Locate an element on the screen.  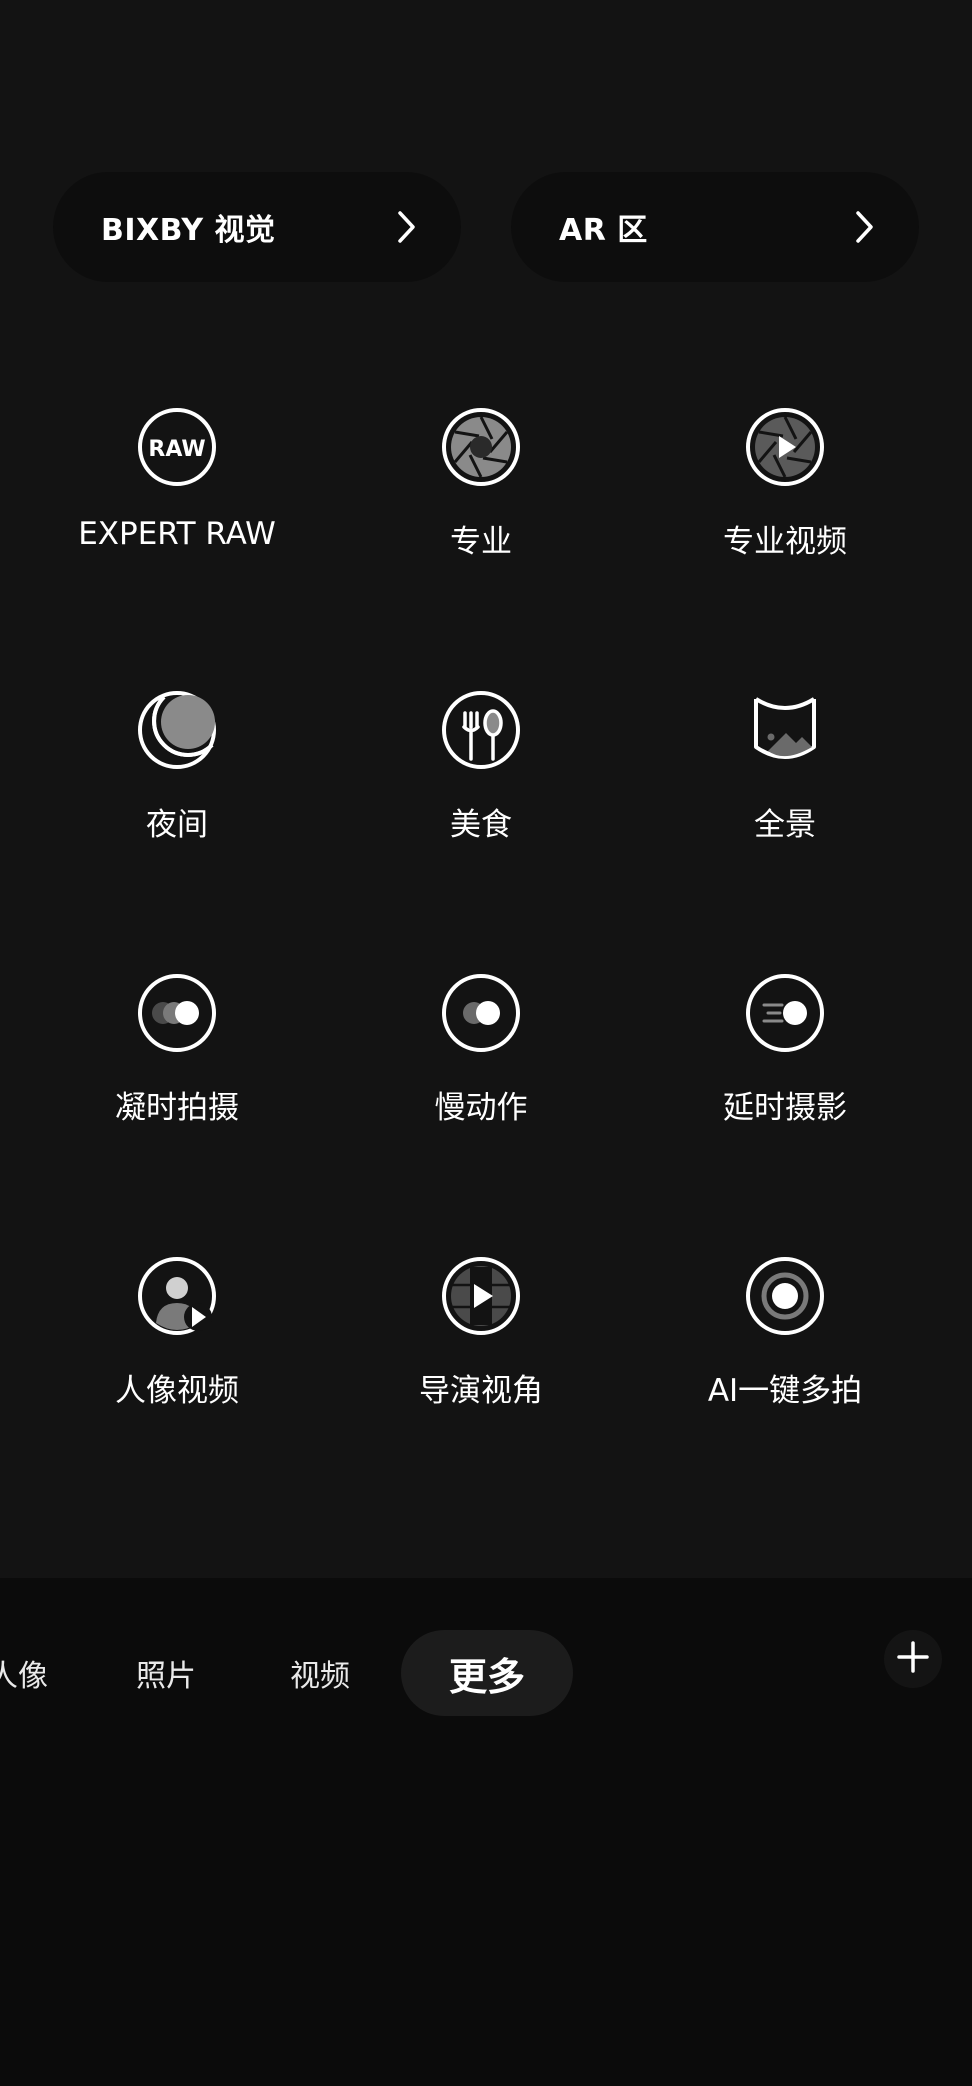
mode-label: AI一键多拍 is located at coordinates (785, 1391).